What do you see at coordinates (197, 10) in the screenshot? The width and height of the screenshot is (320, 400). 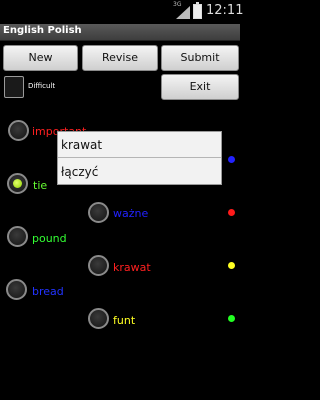 I see `battery-icon` at bounding box center [197, 10].